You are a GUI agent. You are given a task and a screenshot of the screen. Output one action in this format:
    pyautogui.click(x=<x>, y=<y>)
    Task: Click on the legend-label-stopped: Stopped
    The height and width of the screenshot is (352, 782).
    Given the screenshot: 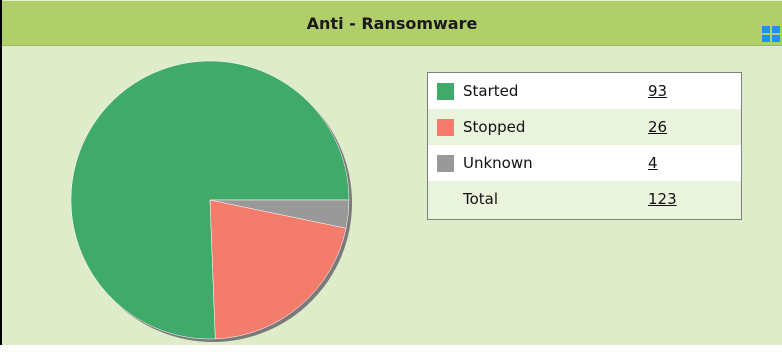 What is the action you would take?
    pyautogui.click(x=494, y=127)
    